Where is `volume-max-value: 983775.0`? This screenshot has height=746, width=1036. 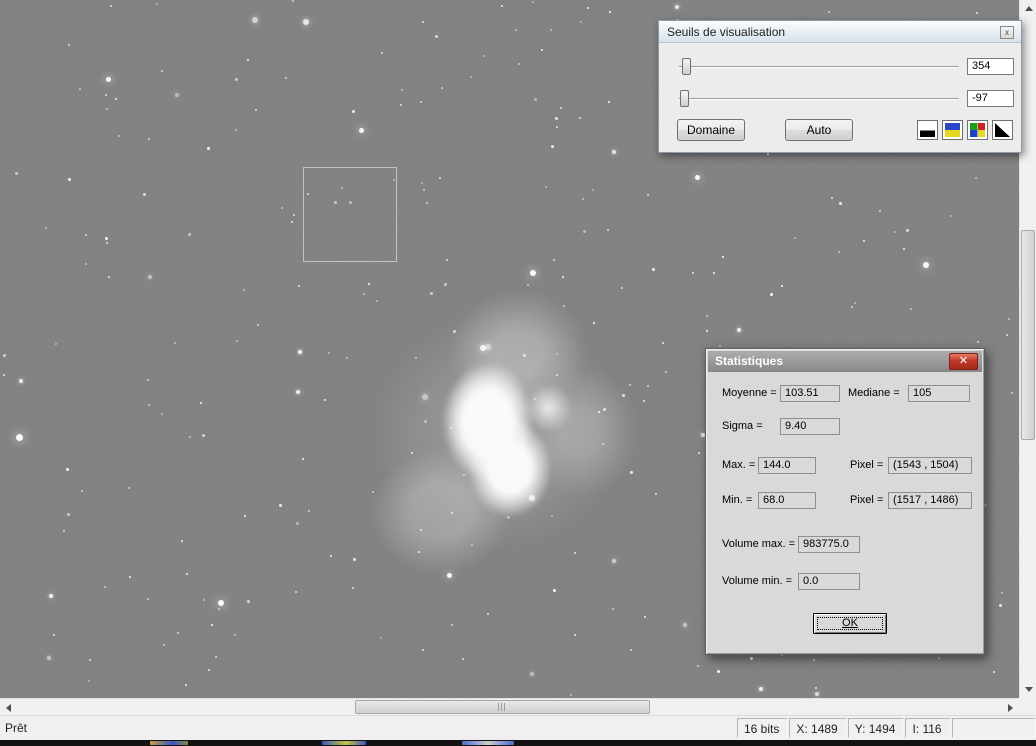
volume-max-value: 983775.0 is located at coordinates (829, 544).